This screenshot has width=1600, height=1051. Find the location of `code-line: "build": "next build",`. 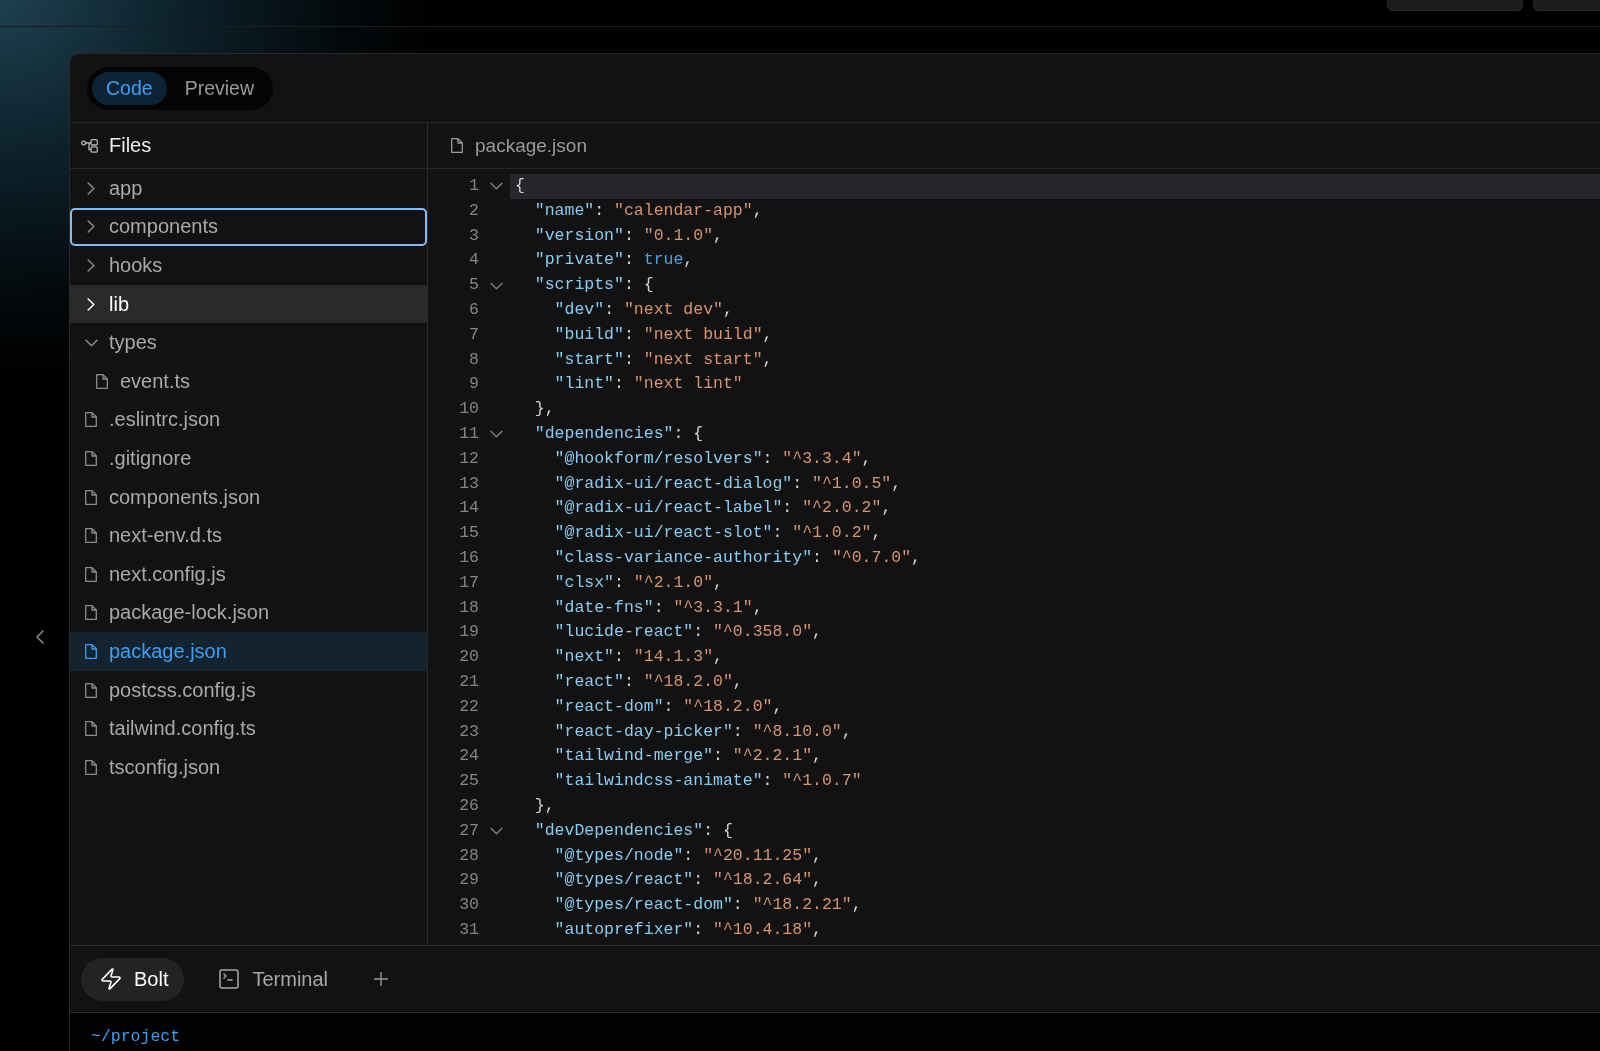

code-line: "build": "next build", is located at coordinates (663, 334).